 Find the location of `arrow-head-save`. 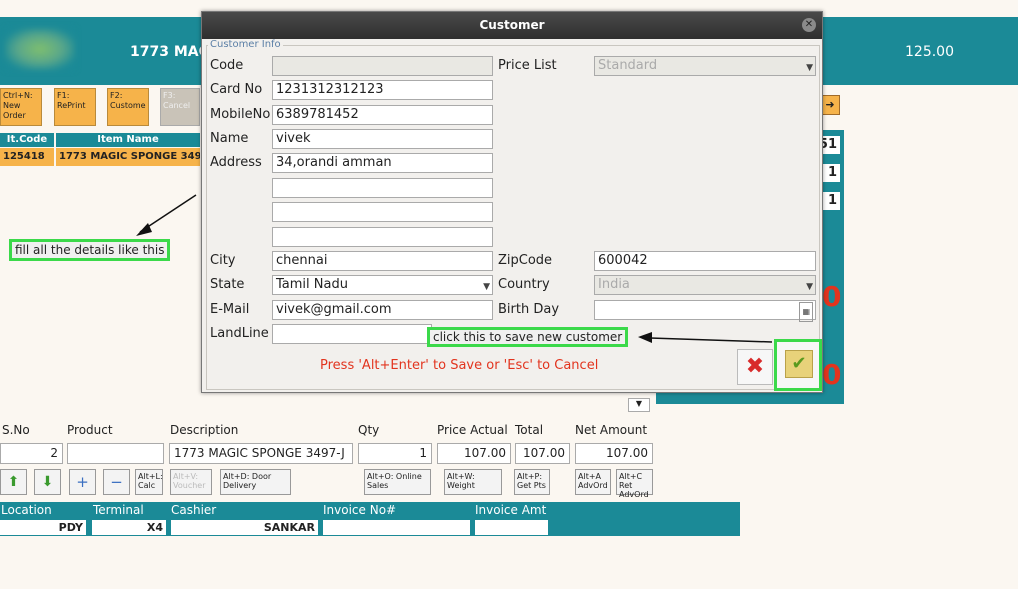

arrow-head-save is located at coordinates (645, 337).